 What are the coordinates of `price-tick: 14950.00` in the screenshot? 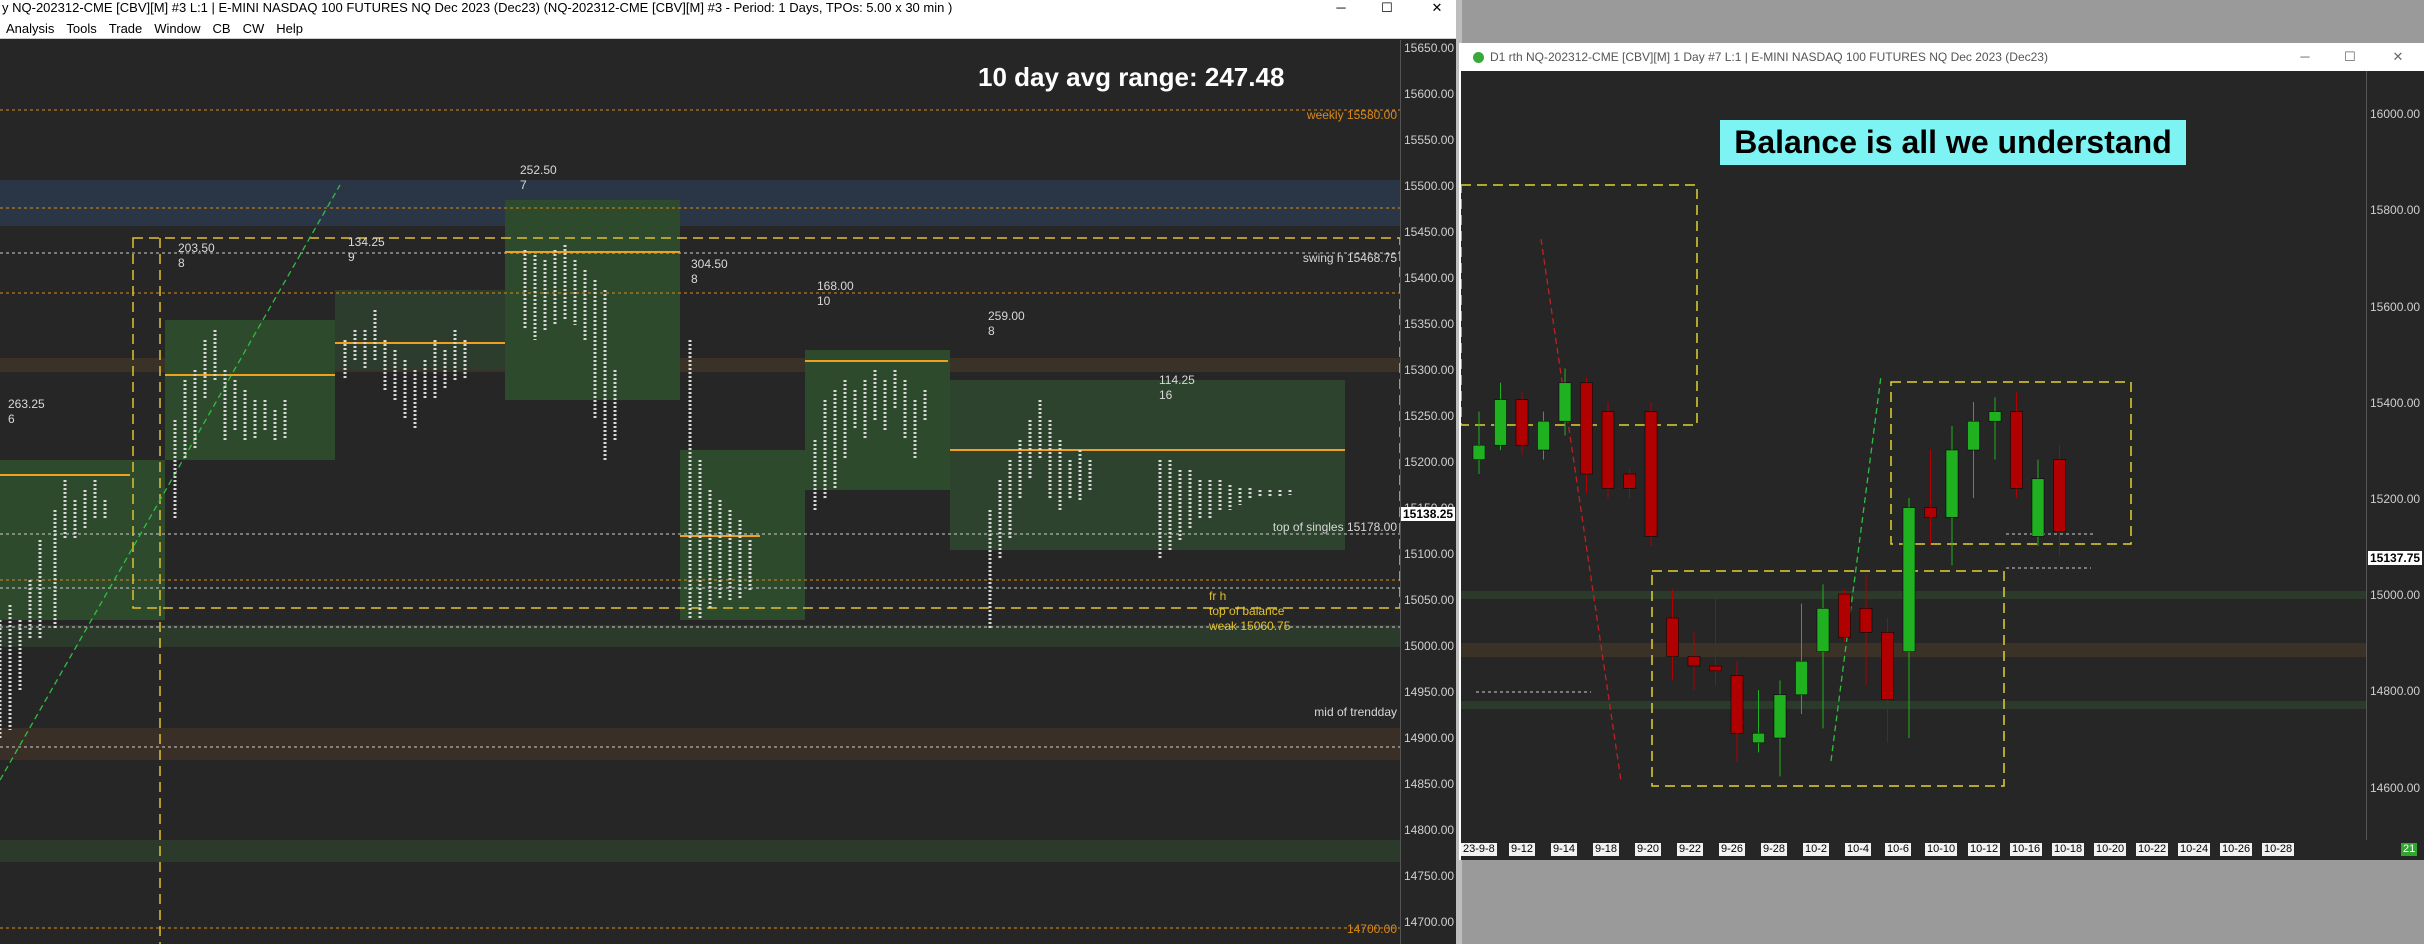 It's located at (1429, 692).